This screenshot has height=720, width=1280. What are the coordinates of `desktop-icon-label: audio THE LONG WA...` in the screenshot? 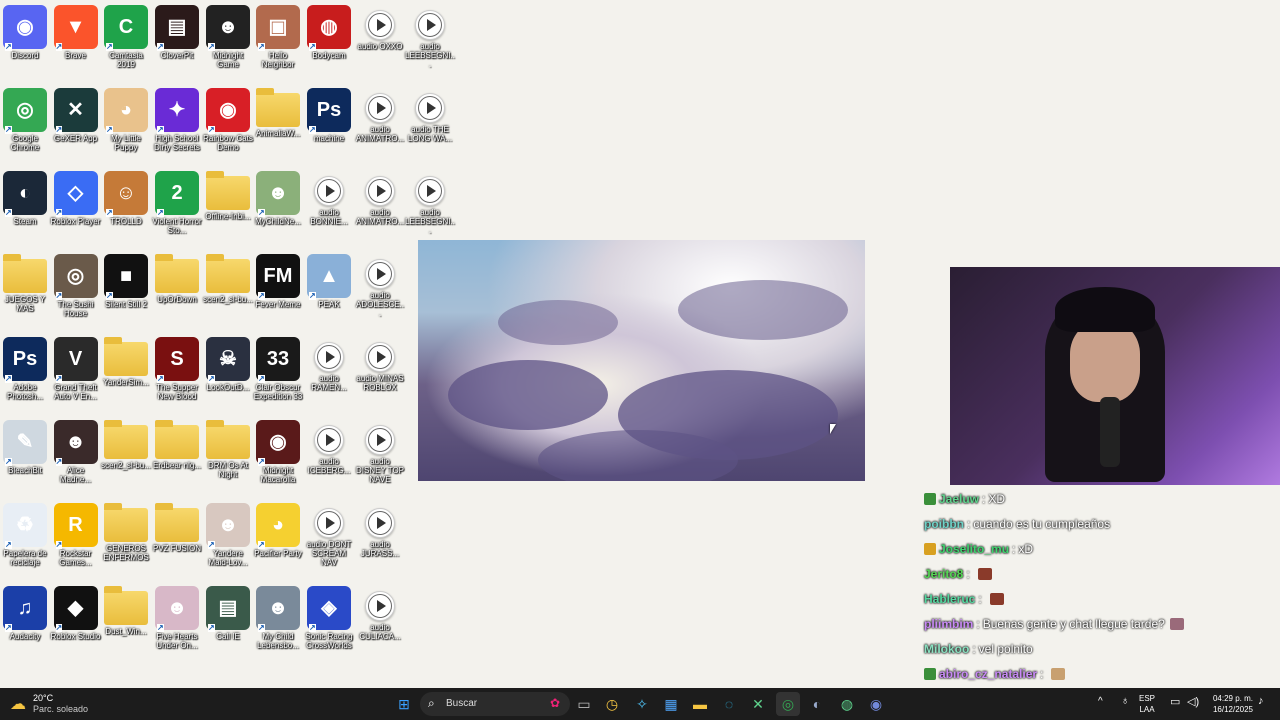 It's located at (430, 134).